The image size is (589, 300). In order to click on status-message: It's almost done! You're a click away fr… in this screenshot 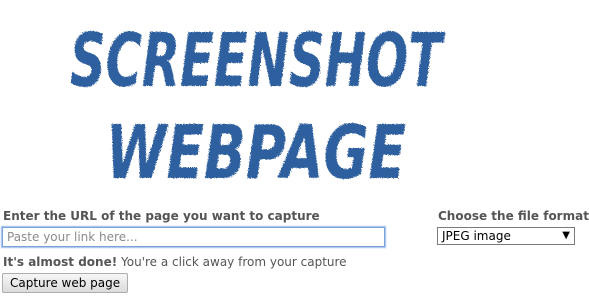, I will do `click(175, 262)`.